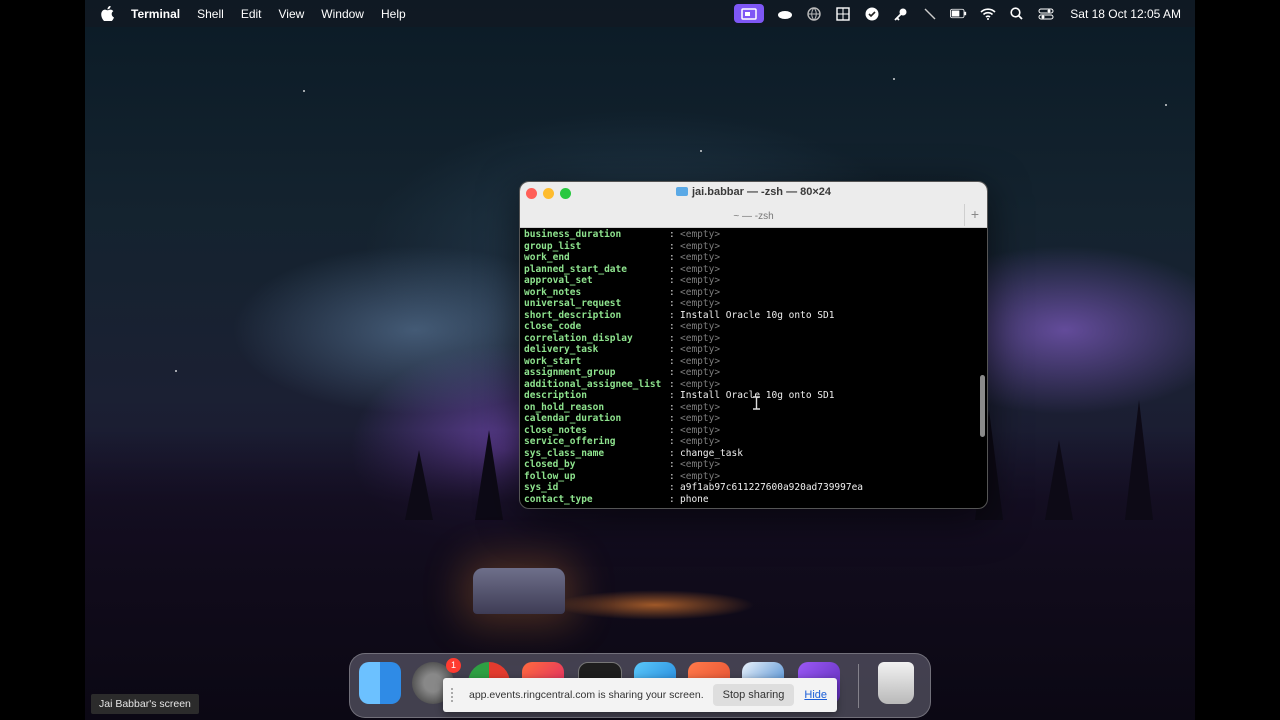 This screenshot has width=1280, height=720. Describe the element at coordinates (393, 14) in the screenshot. I see `menu-help: Help` at that location.